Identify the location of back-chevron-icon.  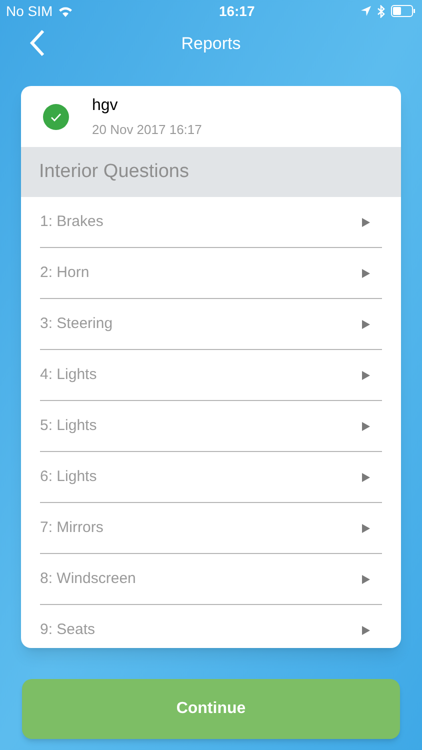
(37, 43).